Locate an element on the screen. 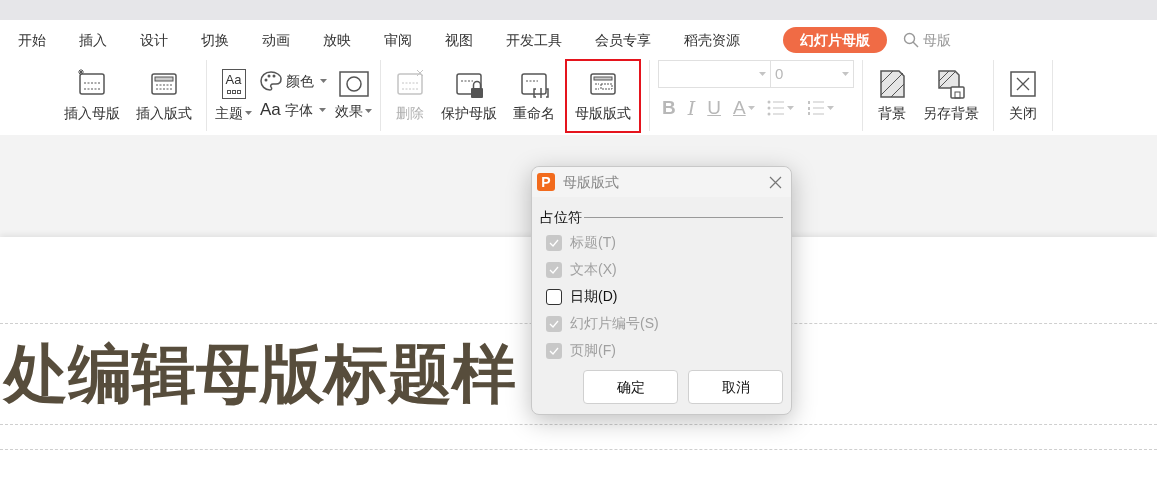 The image size is (1157, 479). ribbon-button: 背景 is located at coordinates (892, 95).